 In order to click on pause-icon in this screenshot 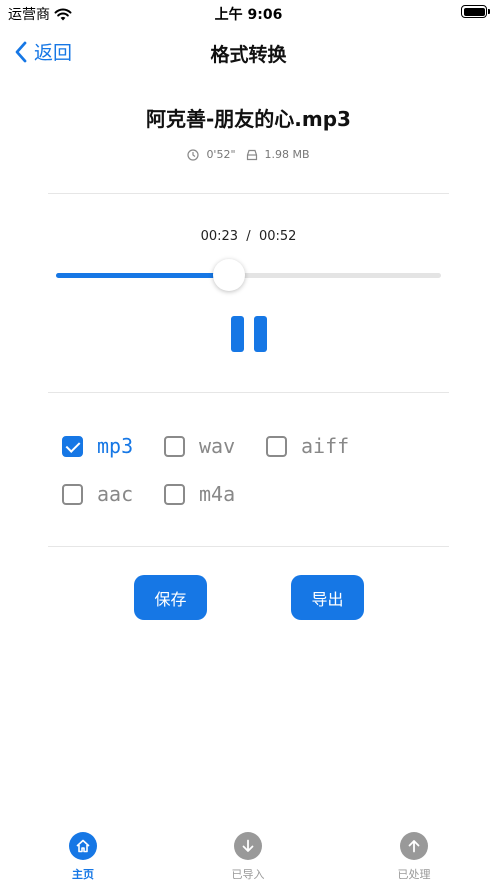, I will do `click(237, 334)`.